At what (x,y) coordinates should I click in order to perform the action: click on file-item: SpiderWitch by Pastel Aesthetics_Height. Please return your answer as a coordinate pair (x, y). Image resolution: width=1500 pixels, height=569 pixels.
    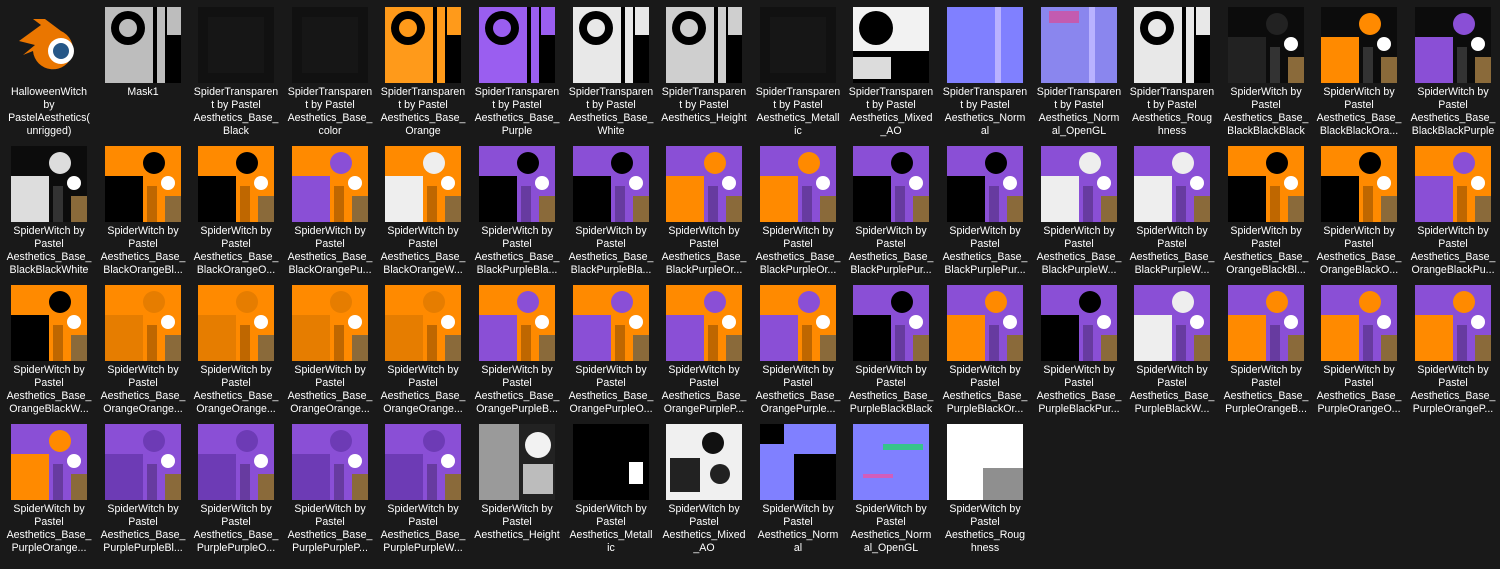
    Looking at the image, I should click on (517, 490).